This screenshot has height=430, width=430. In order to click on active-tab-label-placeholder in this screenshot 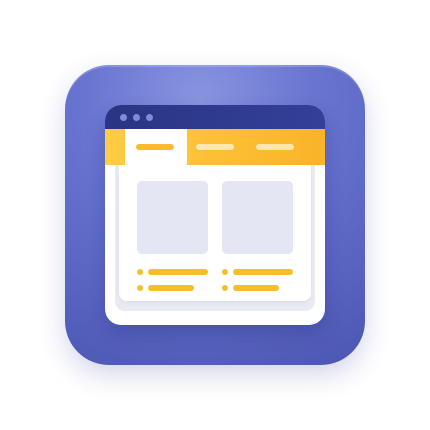, I will do `click(155, 147)`.